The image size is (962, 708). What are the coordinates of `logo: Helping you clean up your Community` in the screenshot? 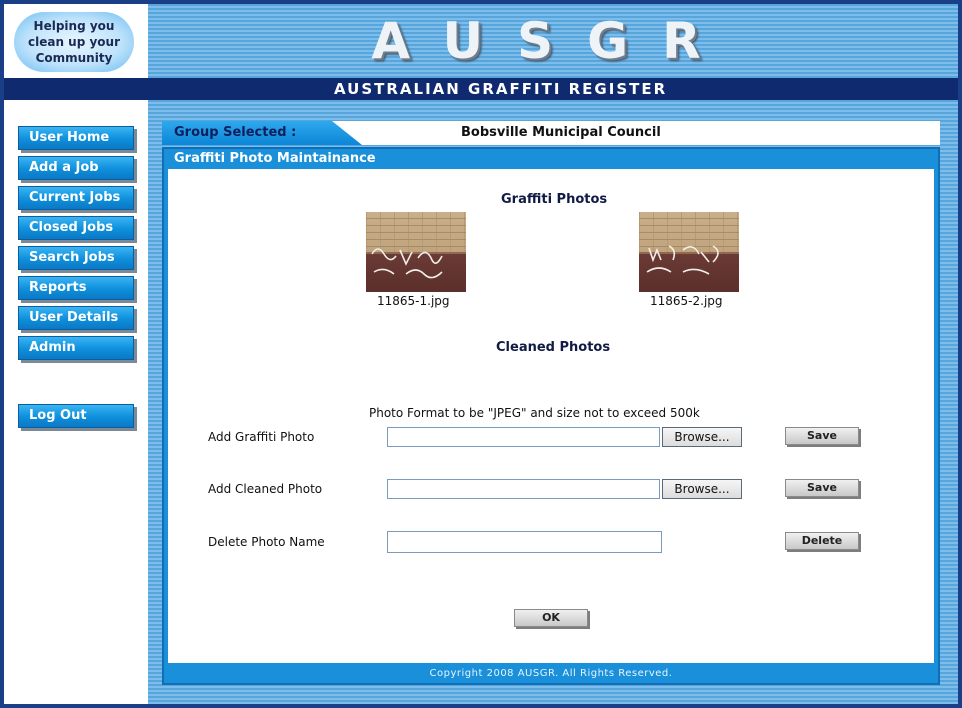 It's located at (75, 41).